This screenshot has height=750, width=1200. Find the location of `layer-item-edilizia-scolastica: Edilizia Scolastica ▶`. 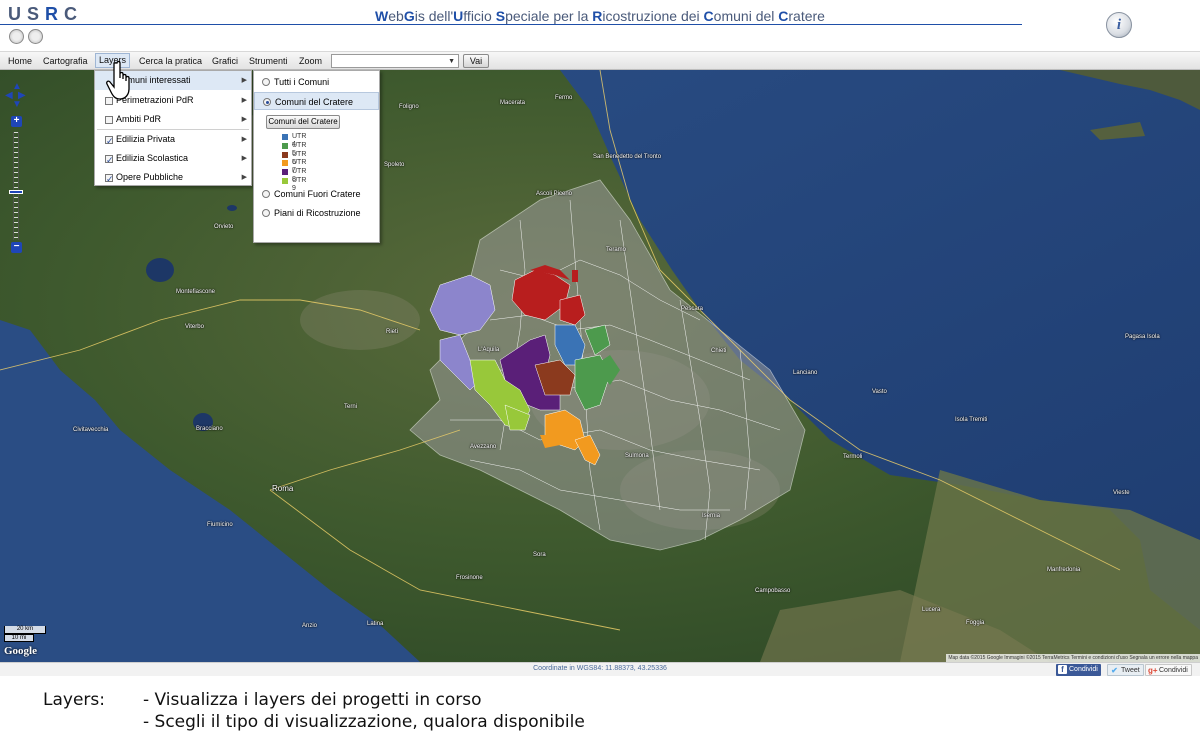

layer-item-edilizia-scolastica: Edilizia Scolastica ▶ is located at coordinates (173, 159).